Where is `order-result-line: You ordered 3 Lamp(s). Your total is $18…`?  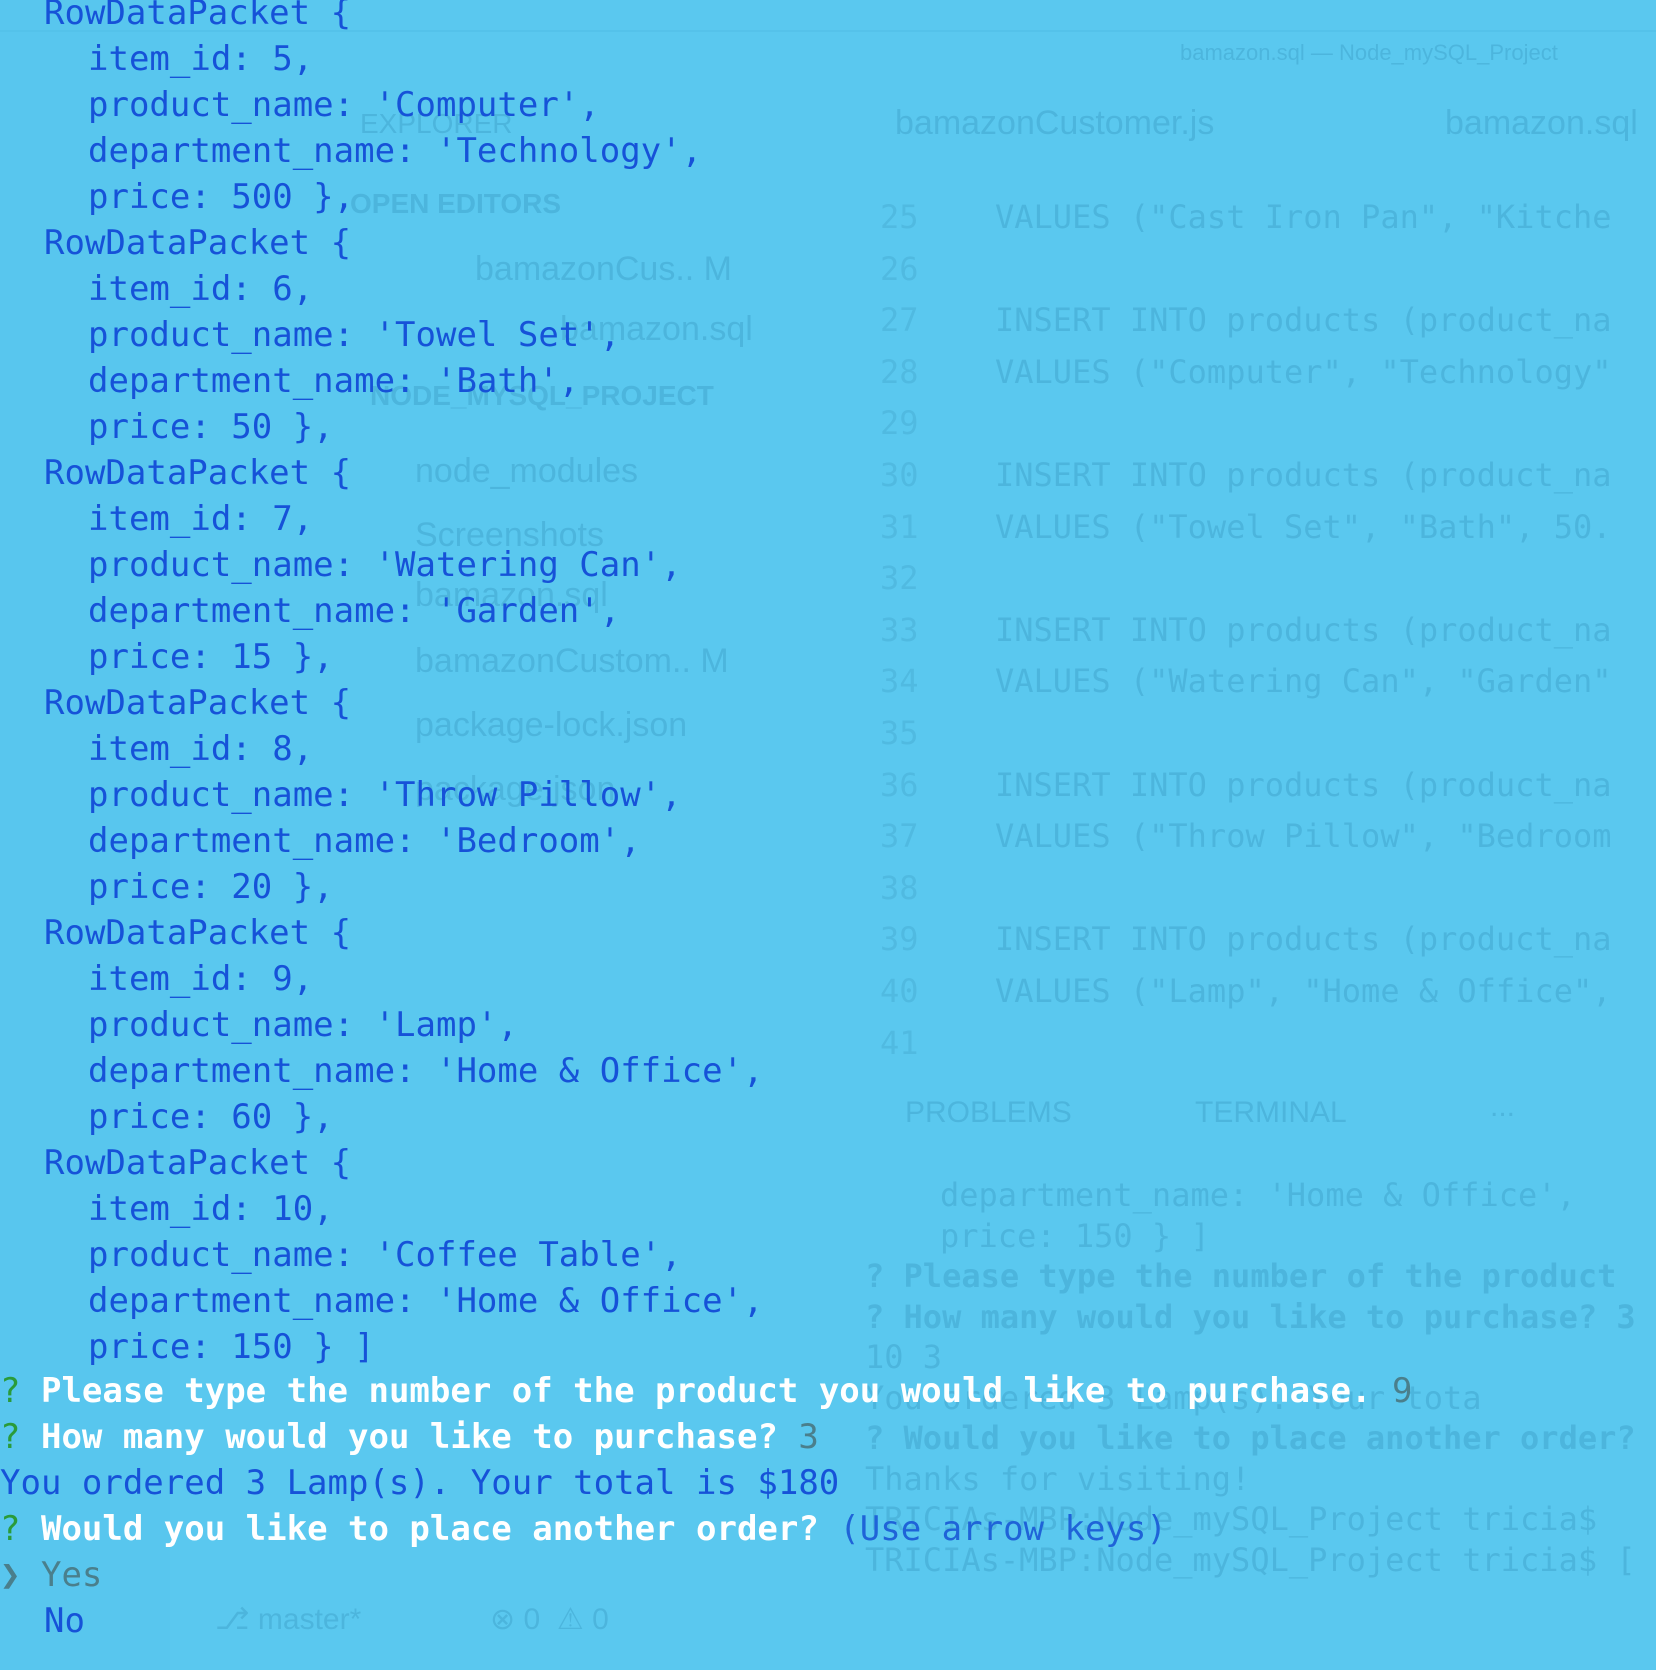 order-result-line: You ordered 3 Lamp(s). Your total is $18… is located at coordinates (420, 1483).